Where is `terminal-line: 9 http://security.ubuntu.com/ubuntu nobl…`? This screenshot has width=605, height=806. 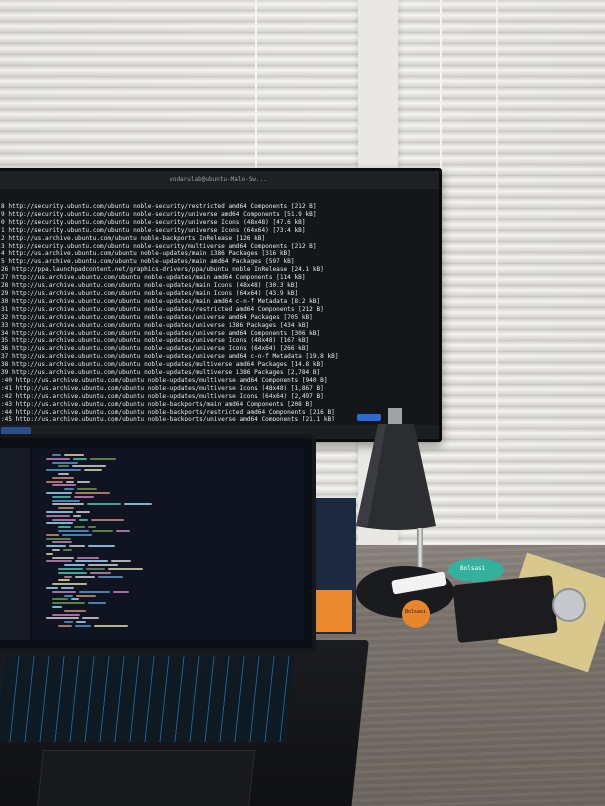 terminal-line: 9 http://security.ubuntu.com/ubuntu nobl… is located at coordinates (159, 214).